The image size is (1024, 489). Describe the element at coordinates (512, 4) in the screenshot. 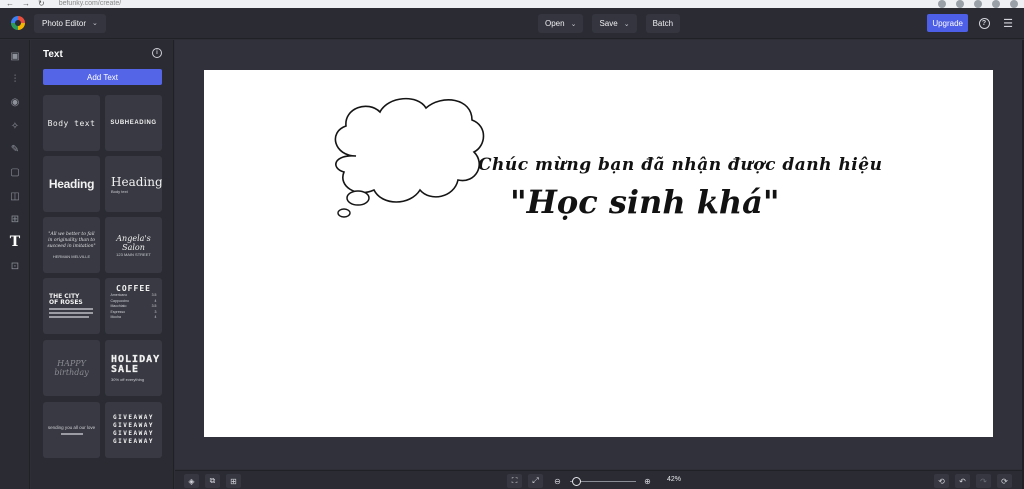

I see `browser-chrome: ← → ↻ befunky.com/create/` at that location.